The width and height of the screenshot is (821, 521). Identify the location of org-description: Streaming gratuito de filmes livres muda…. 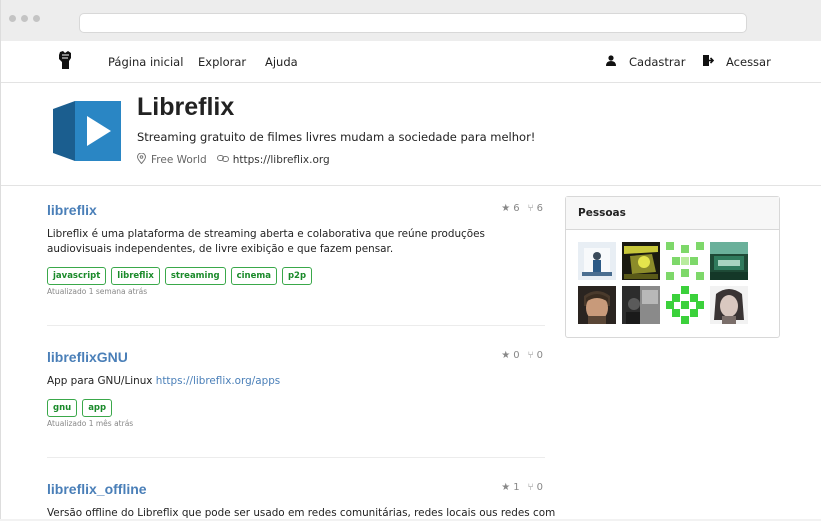
(336, 137).